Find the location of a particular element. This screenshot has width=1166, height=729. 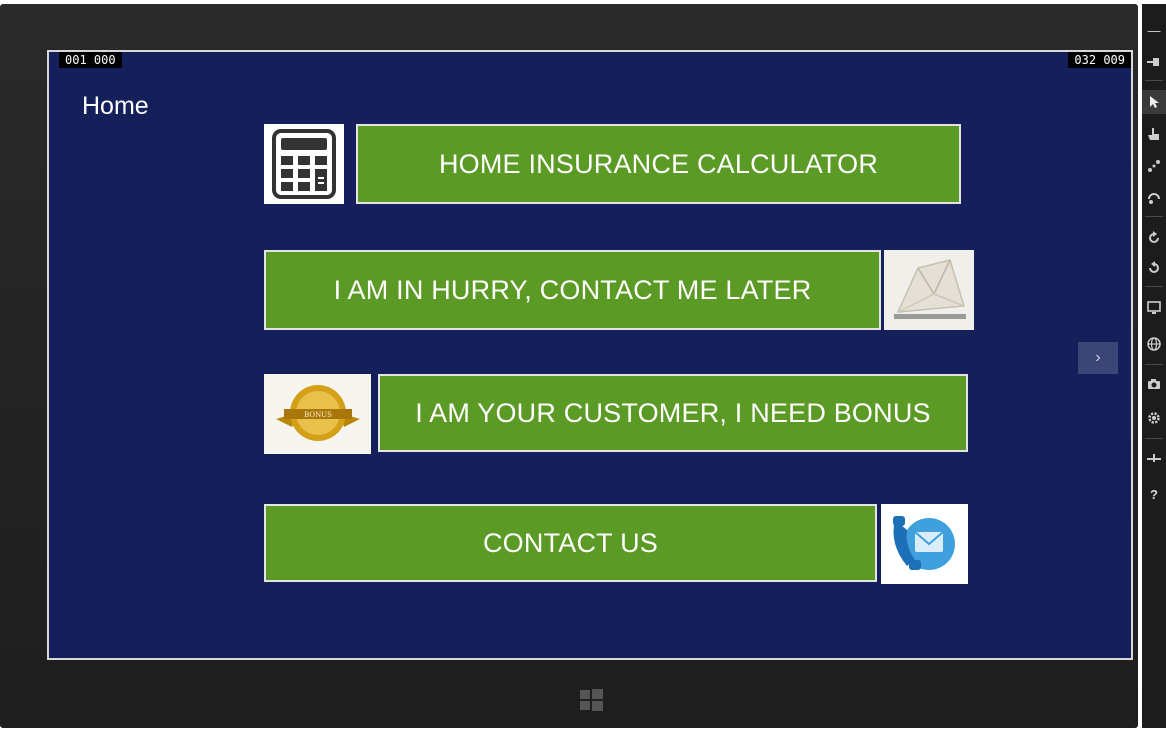

frame-counter-left: 001 000 is located at coordinates (90, 60).